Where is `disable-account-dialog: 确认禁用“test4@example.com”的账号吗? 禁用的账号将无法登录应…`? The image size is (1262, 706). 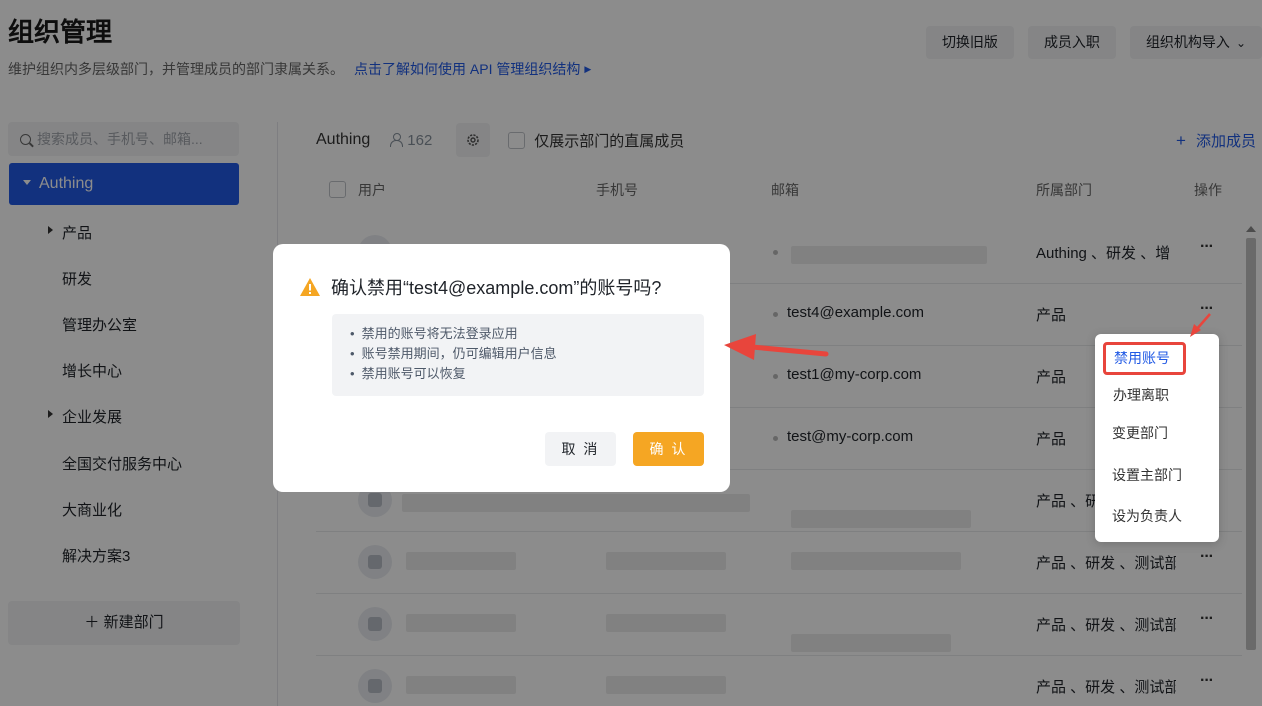 disable-account-dialog: 确认禁用“test4@example.com”的账号吗? 禁用的账号将无法登录应… is located at coordinates (501, 368).